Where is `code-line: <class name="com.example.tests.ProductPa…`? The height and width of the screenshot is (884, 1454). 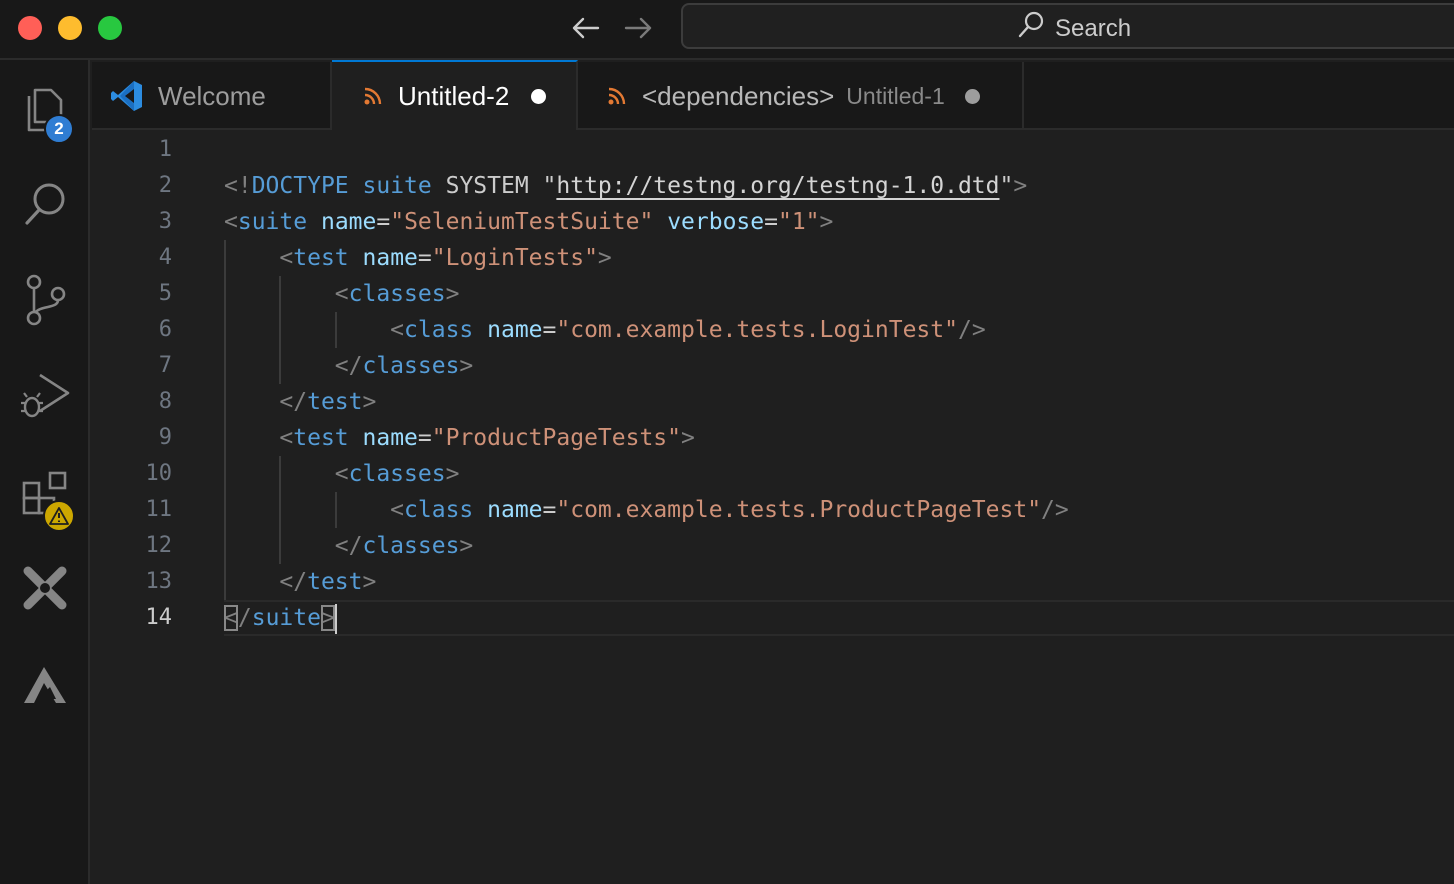 code-line: <class name="com.example.tests.ProductPa… is located at coordinates (646, 510).